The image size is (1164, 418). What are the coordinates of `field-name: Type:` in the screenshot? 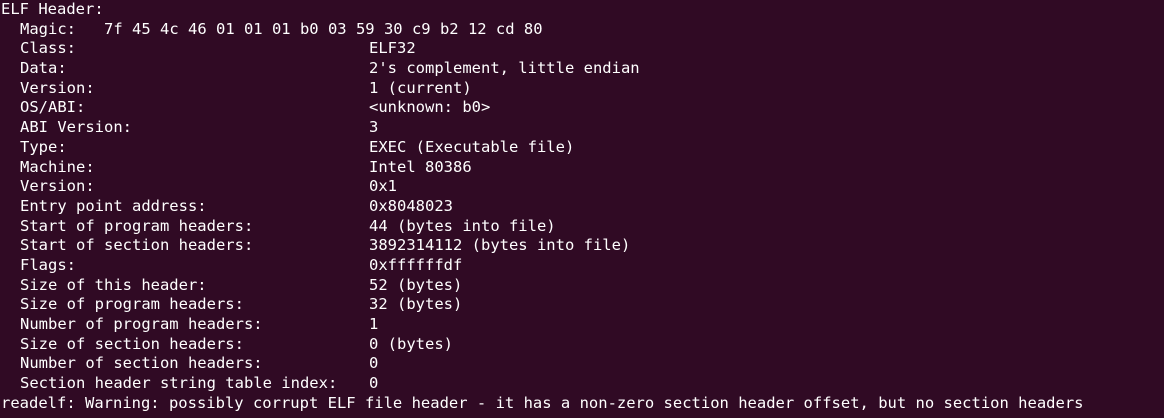 It's located at (43, 146).